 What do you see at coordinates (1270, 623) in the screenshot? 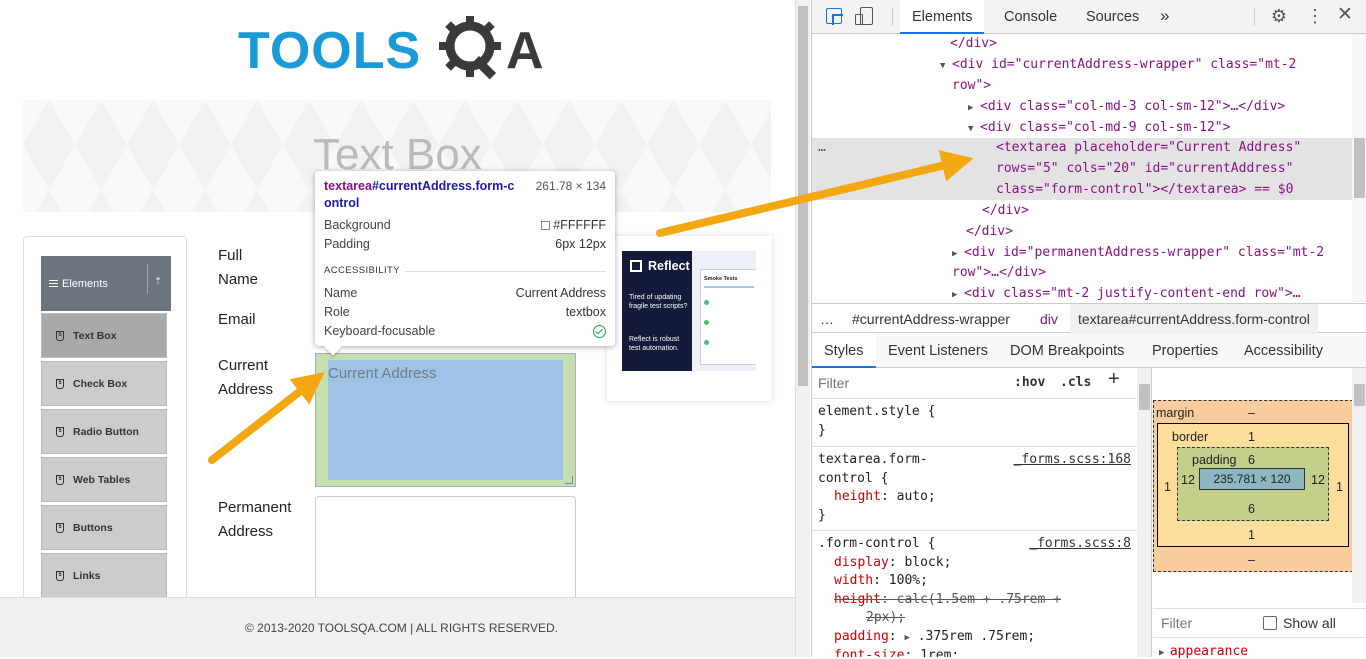
I see `checkbox-icon` at bounding box center [1270, 623].